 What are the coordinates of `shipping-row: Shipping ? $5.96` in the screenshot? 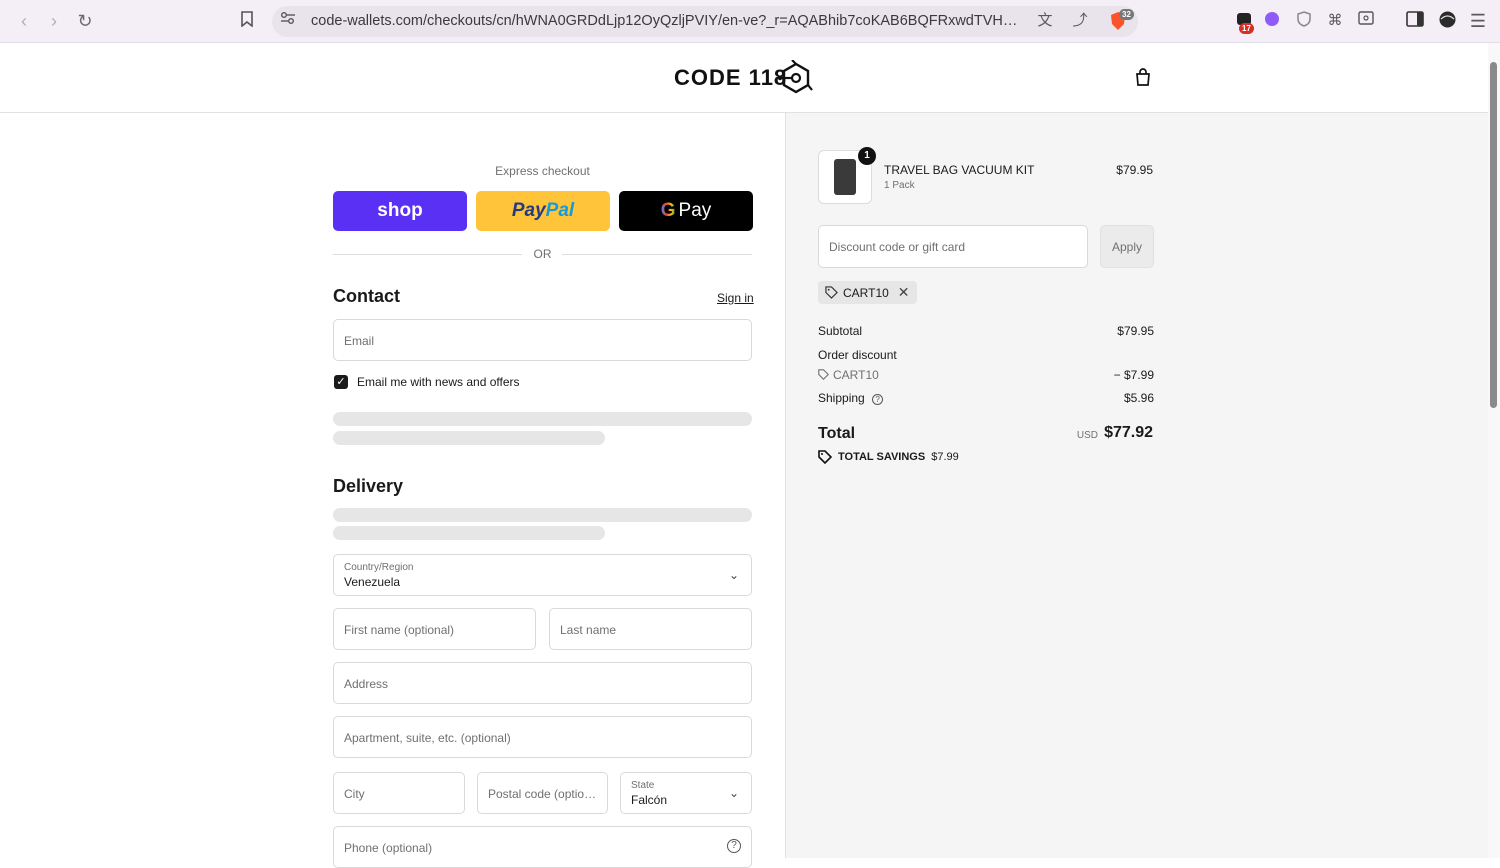 It's located at (986, 398).